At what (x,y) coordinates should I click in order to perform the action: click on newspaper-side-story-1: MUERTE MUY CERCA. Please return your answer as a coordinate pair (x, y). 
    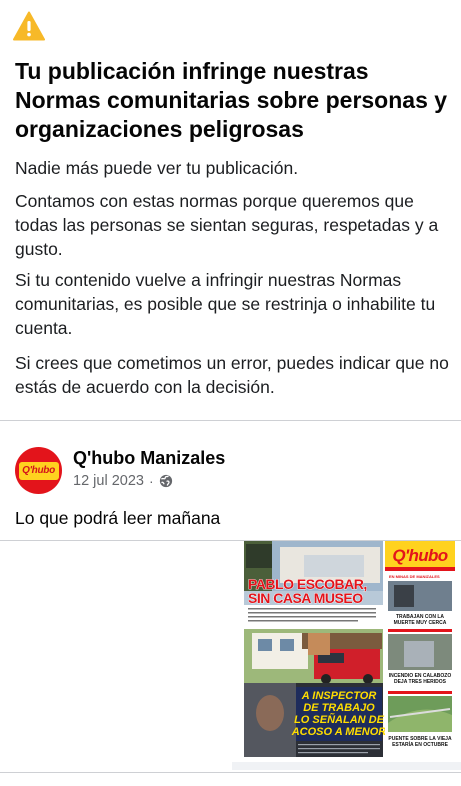
    Looking at the image, I should click on (420, 623).